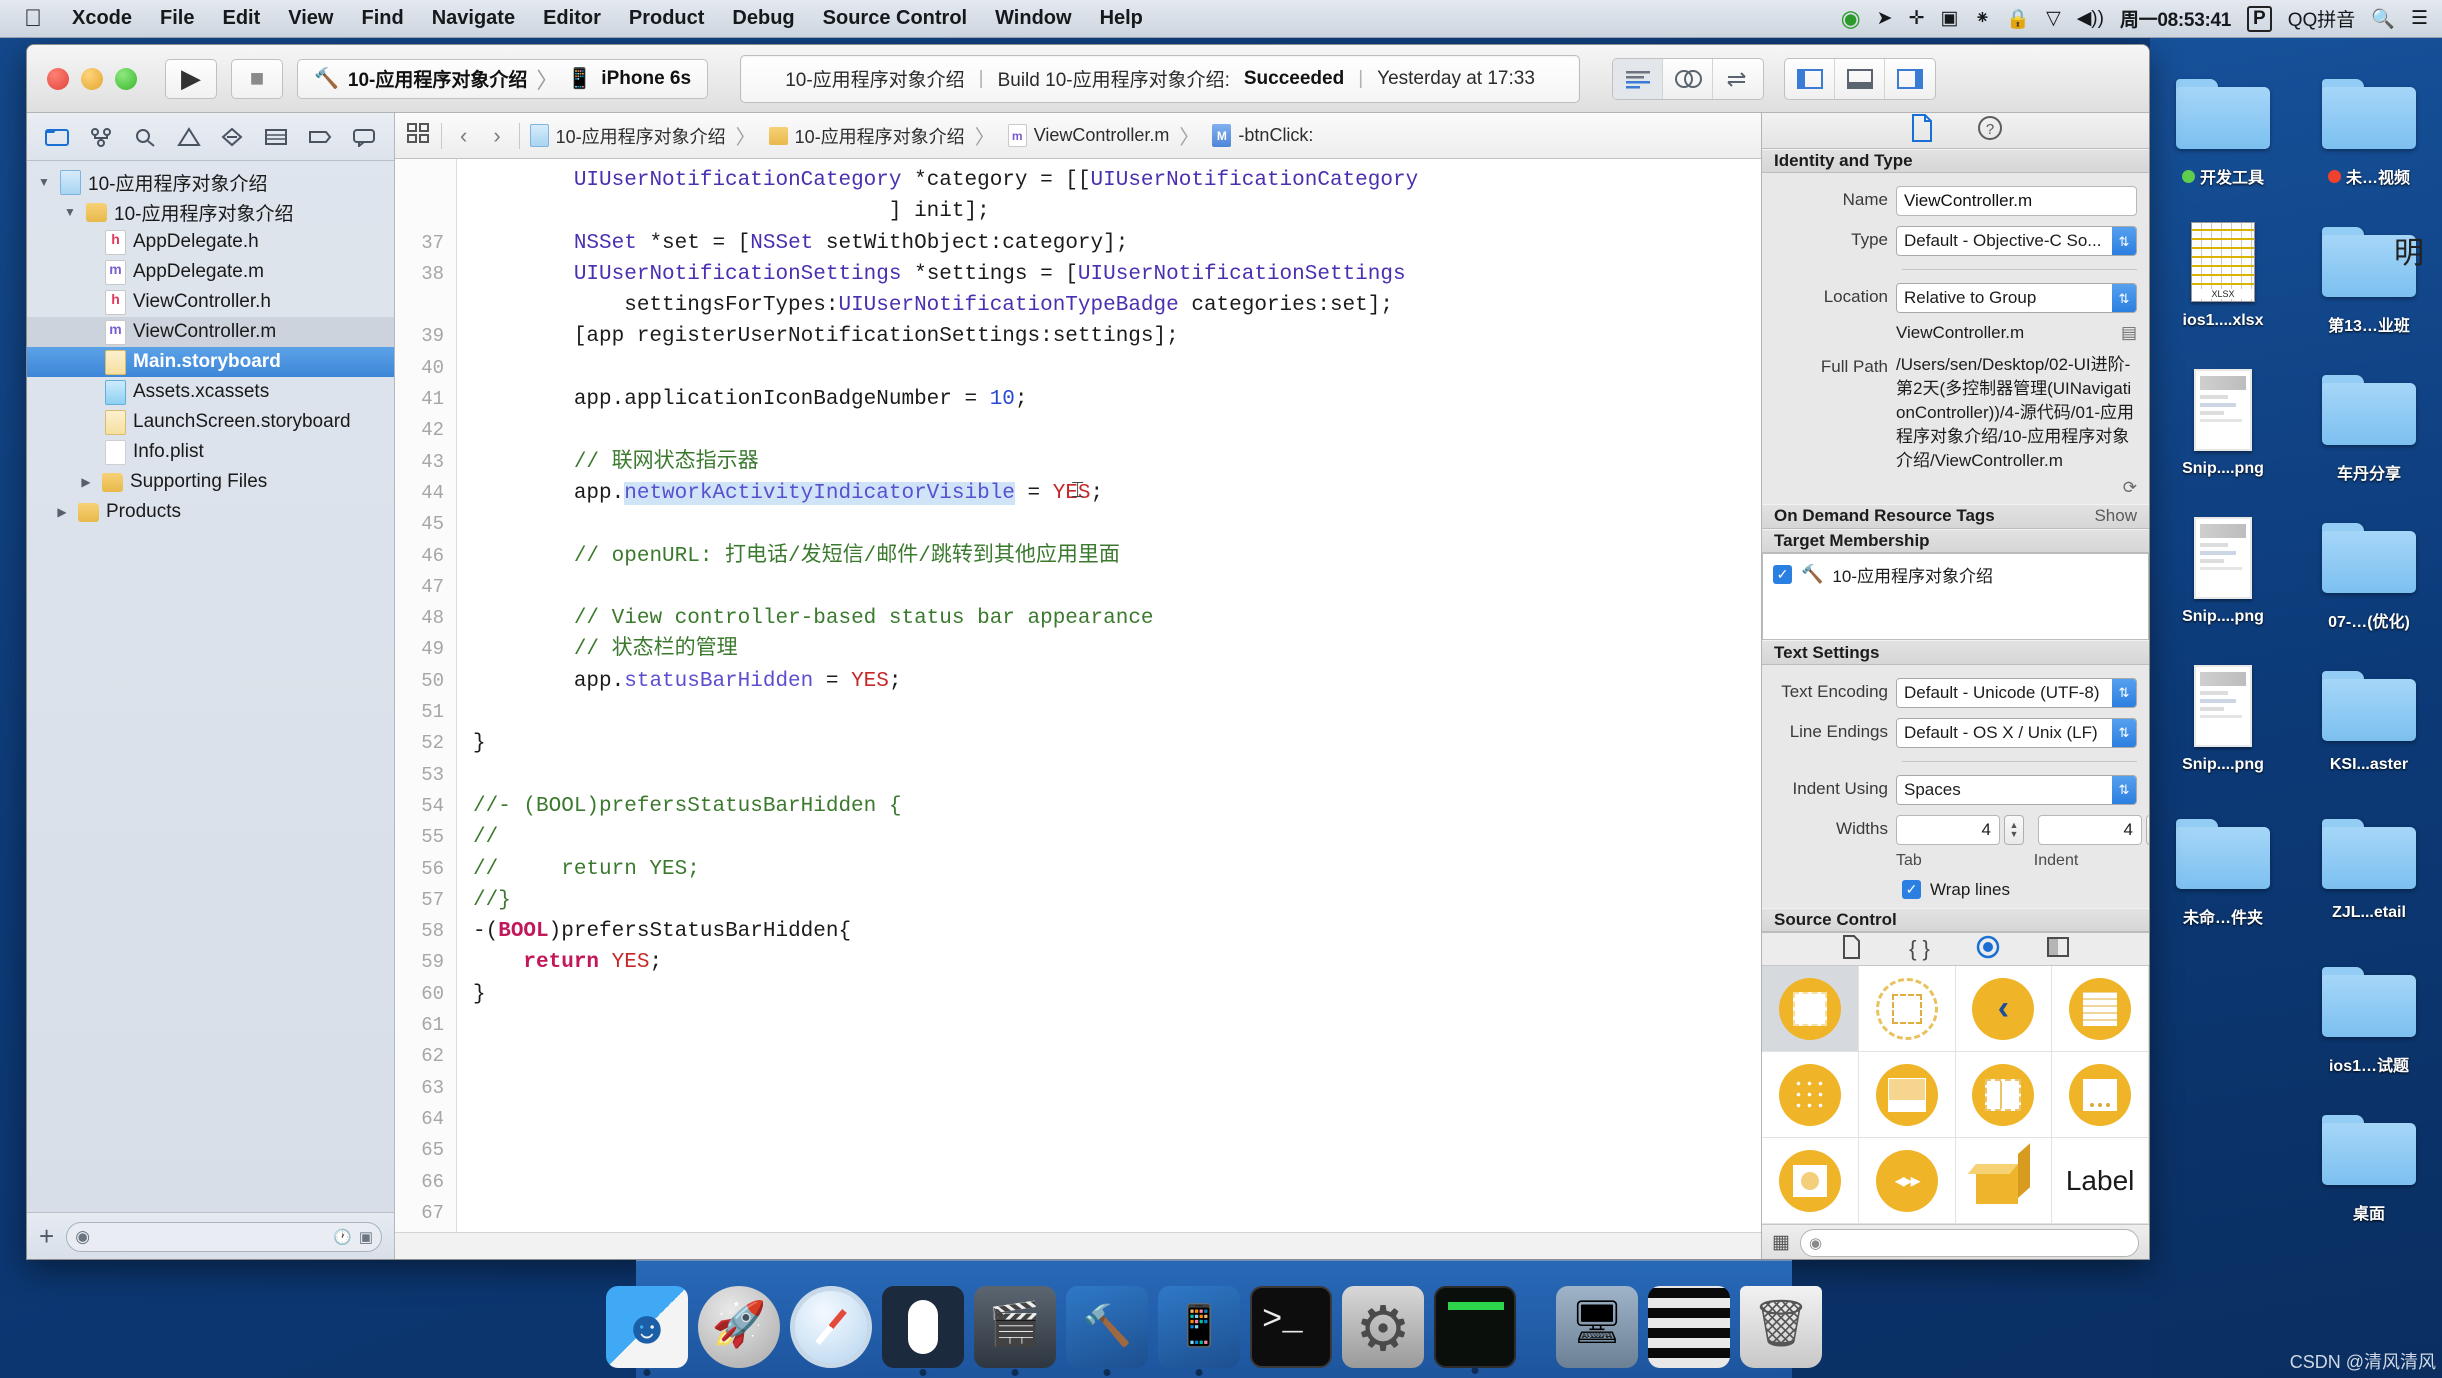 The image size is (2442, 1378). I want to click on symbol-navigator-tab, so click(145, 137).